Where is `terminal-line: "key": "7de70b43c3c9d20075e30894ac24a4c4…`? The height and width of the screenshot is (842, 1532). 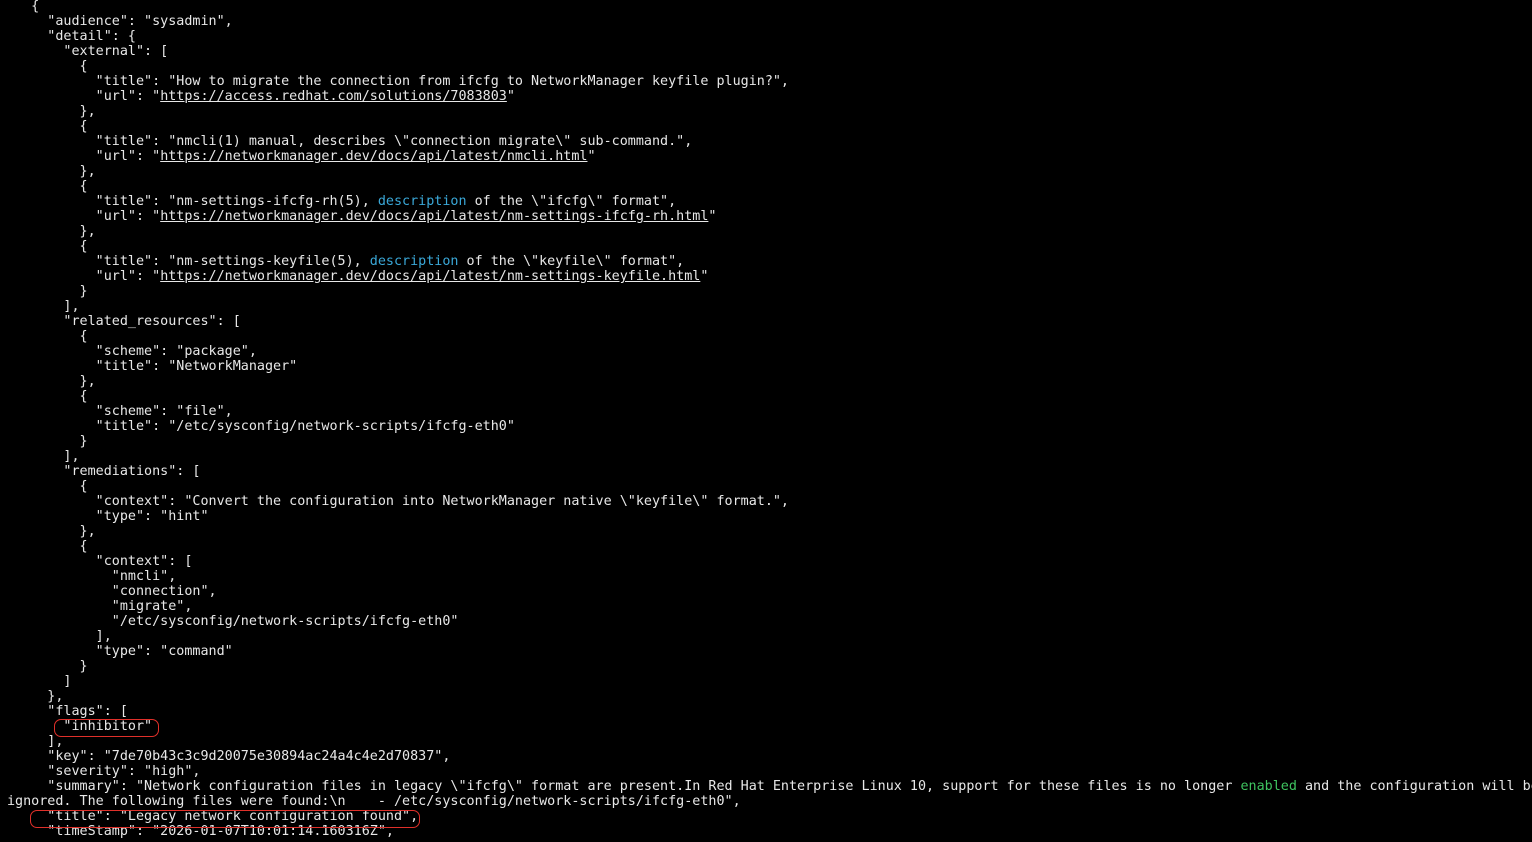 terminal-line: "key": "7de70b43c3c9d20075e30894ac24a4c4… is located at coordinates (768, 756).